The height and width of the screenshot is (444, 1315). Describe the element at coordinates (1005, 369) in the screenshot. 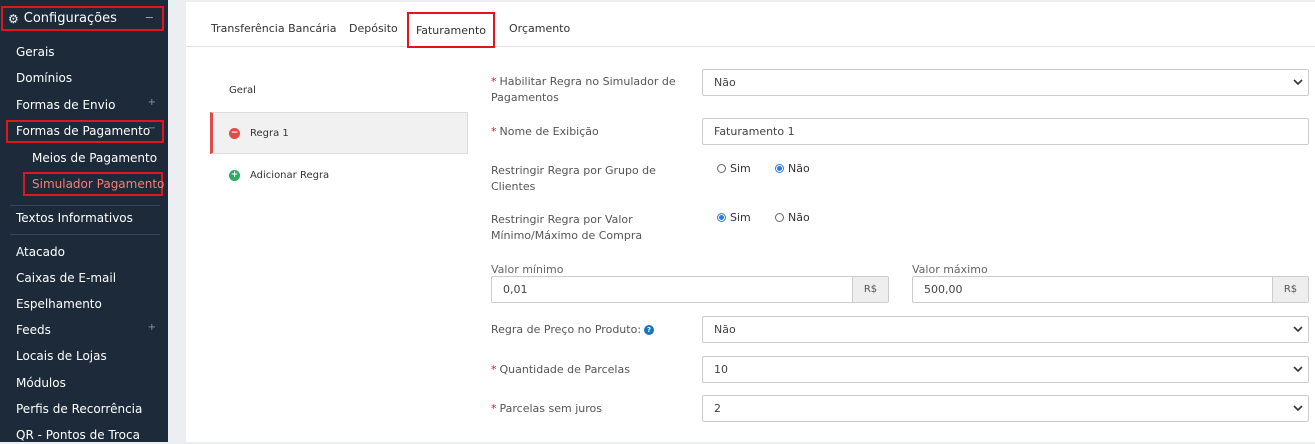

I see `quantidade-parcelas-select: 10` at that location.